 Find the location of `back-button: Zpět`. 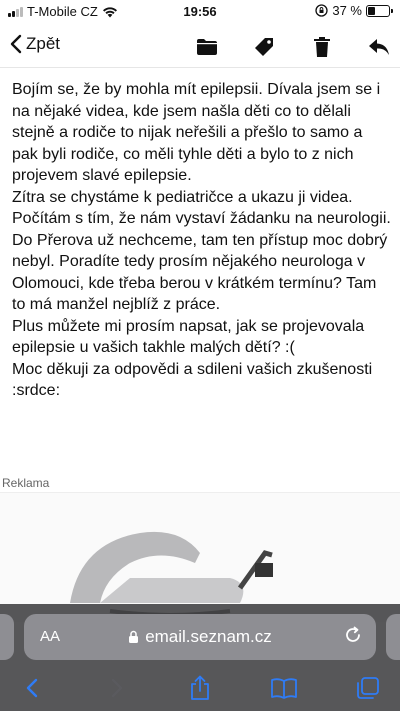

back-button: Zpět is located at coordinates (35, 44).